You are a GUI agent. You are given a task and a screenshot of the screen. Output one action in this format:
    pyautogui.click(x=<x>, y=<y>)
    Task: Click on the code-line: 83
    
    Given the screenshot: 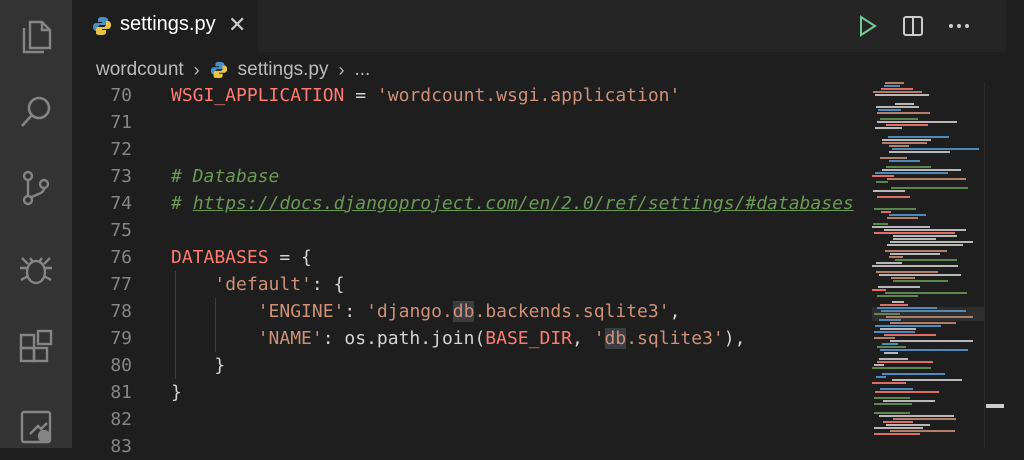 What is the action you would take?
    pyautogui.click(x=472, y=446)
    